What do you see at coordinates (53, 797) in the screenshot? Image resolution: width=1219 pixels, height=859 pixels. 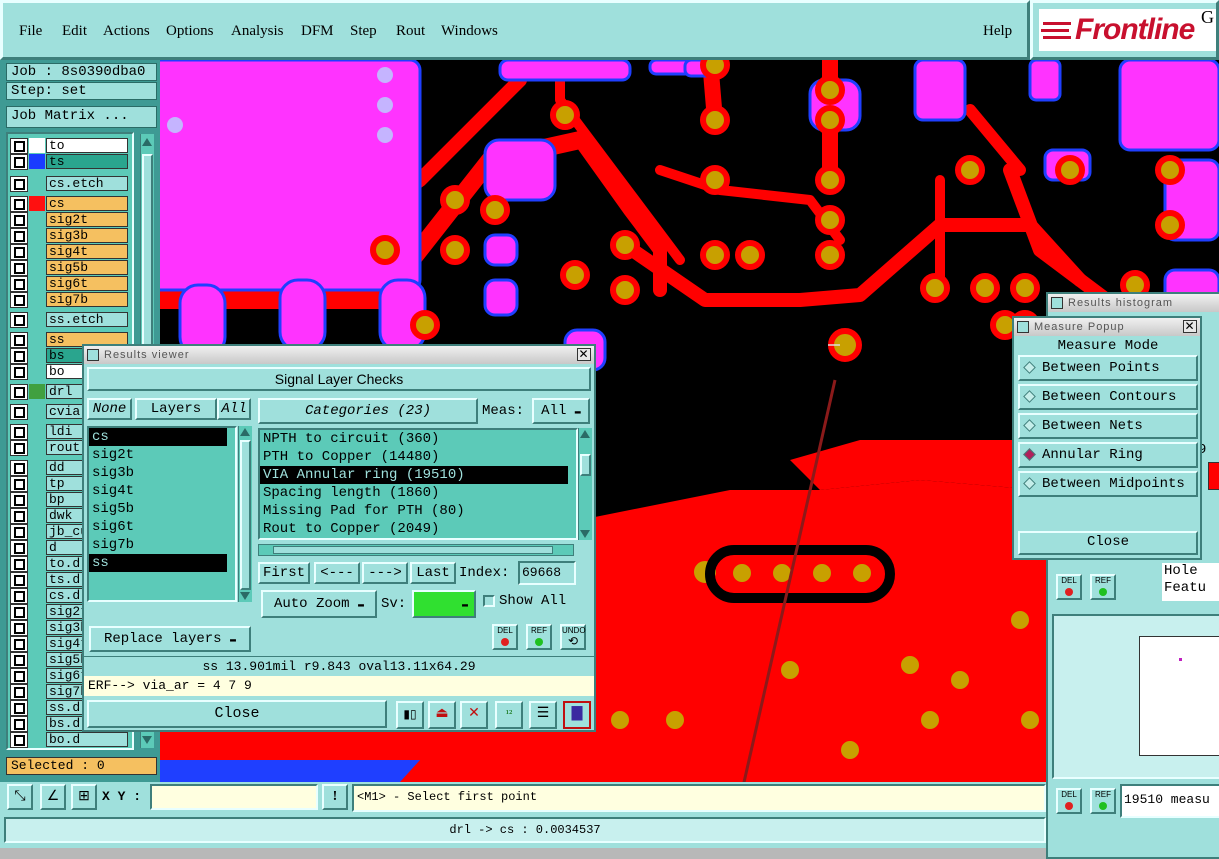 I see `measure-angle-icon: ∠` at bounding box center [53, 797].